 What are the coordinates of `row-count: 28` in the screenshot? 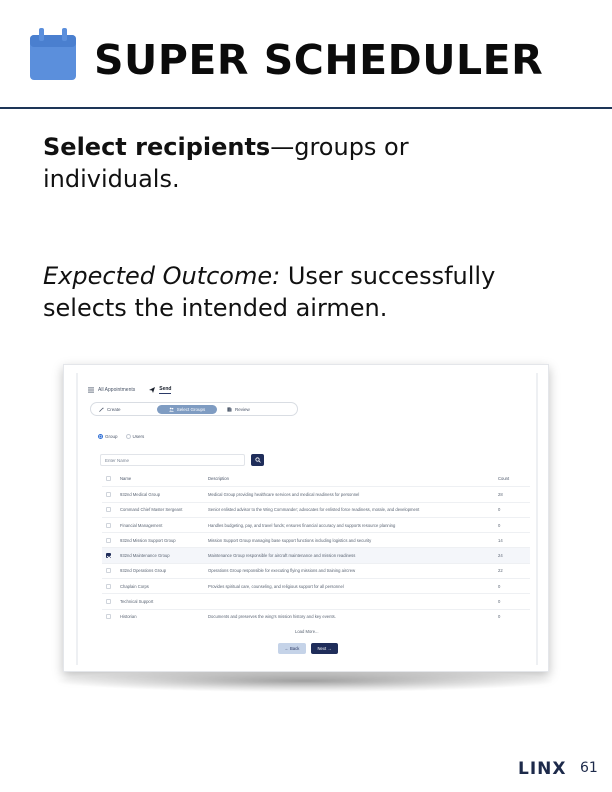 It's located at (500, 494).